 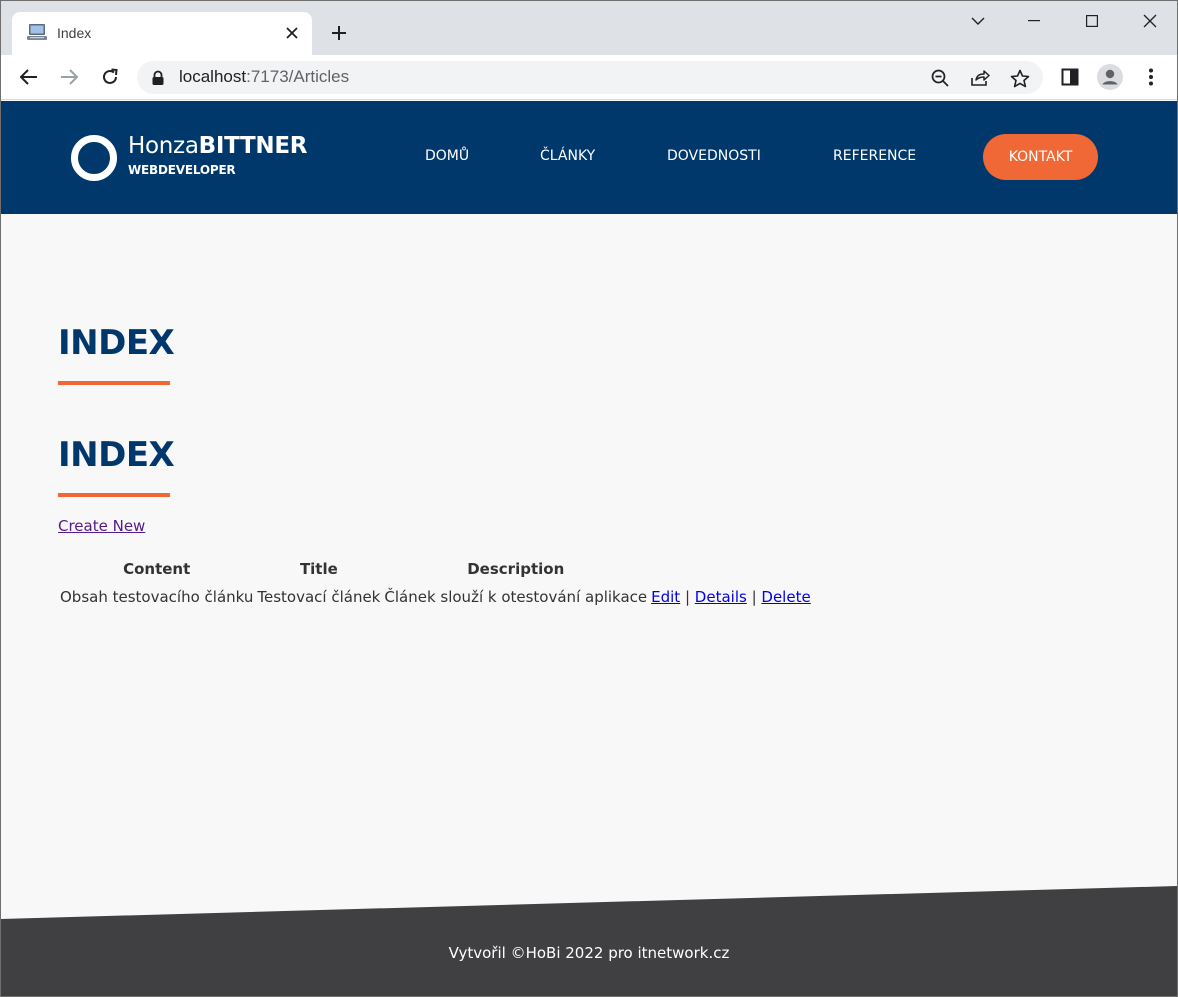 What do you see at coordinates (1020, 78) in the screenshot?
I see `bookmark-star-icon` at bounding box center [1020, 78].